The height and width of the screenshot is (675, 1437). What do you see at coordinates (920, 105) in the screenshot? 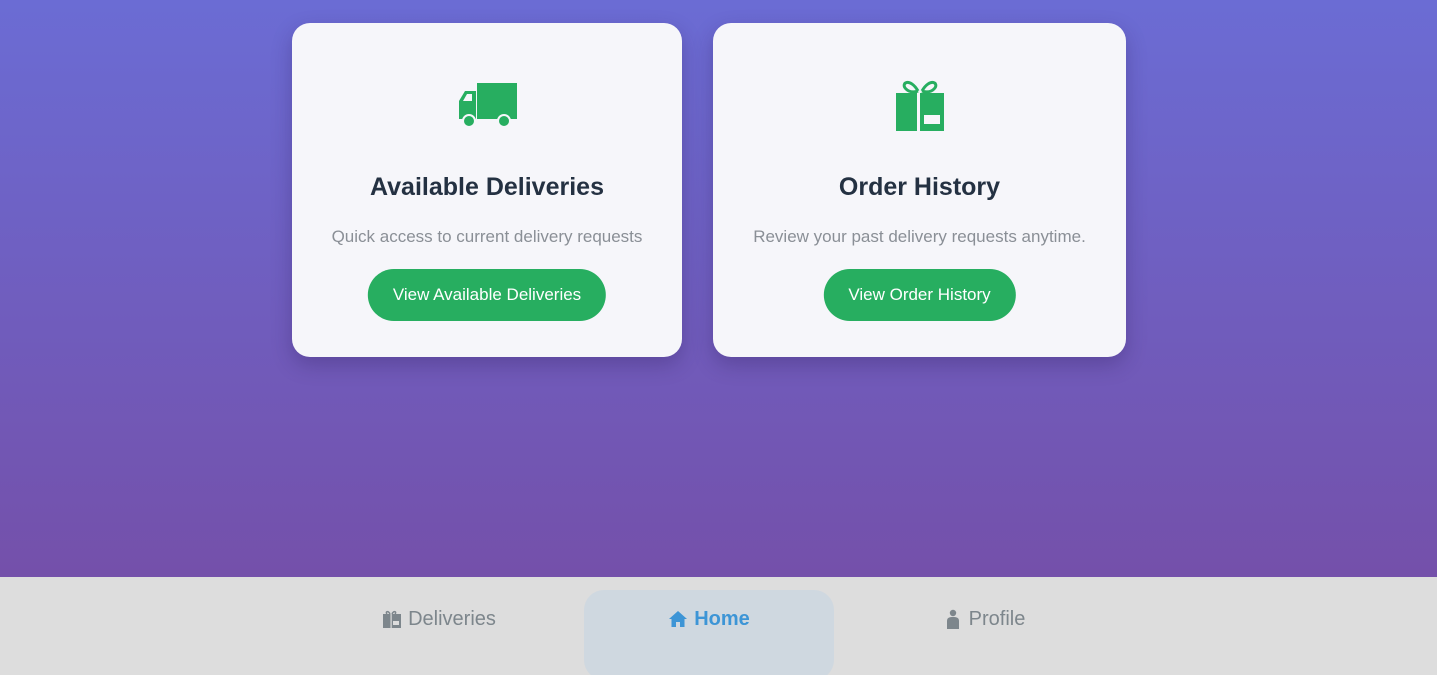
I see `gift-box-icon` at bounding box center [920, 105].